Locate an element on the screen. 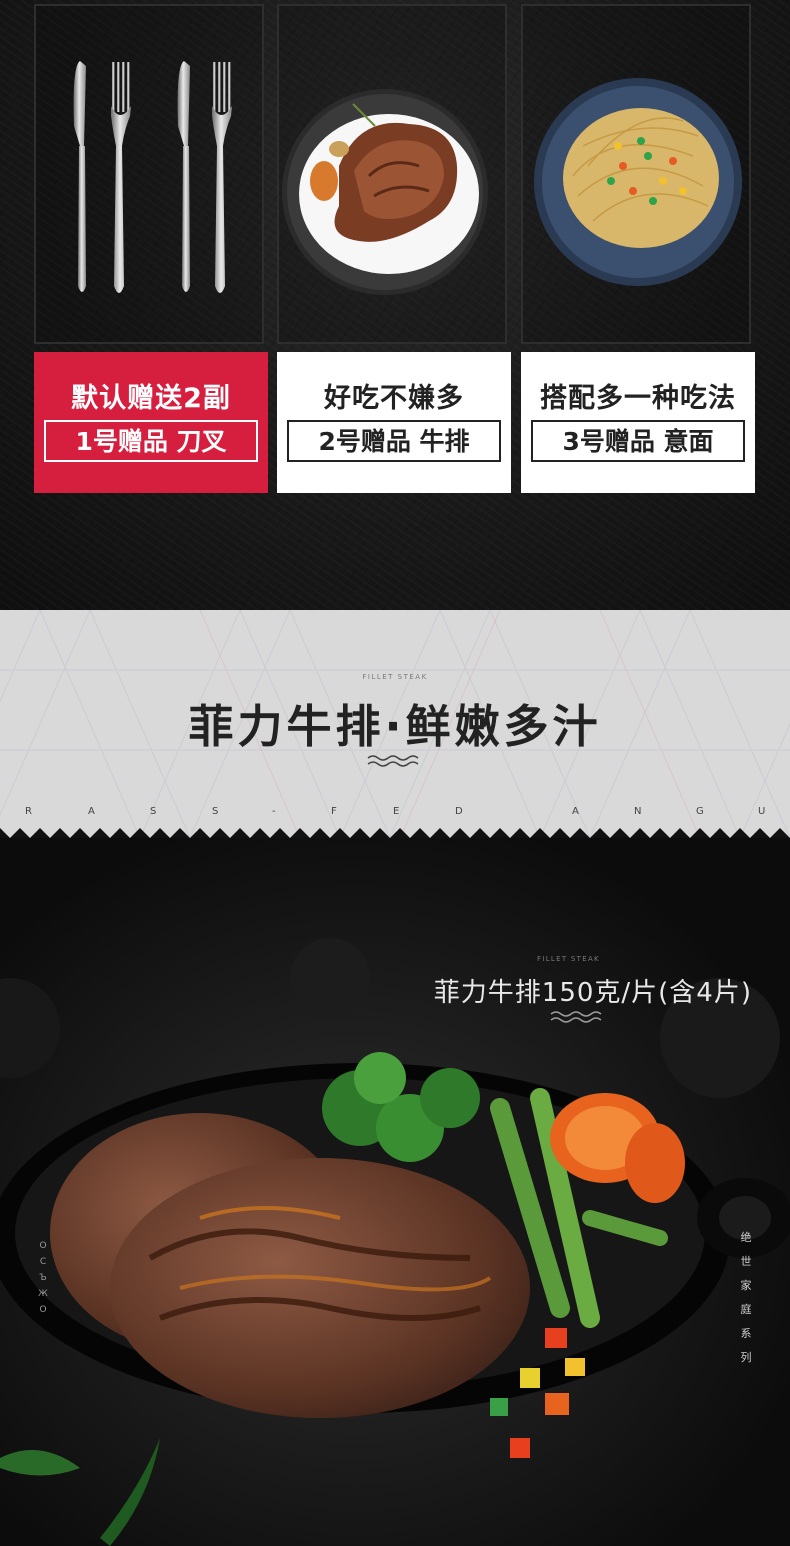 The height and width of the screenshot is (1546, 790). letter: D is located at coordinates (459, 811).